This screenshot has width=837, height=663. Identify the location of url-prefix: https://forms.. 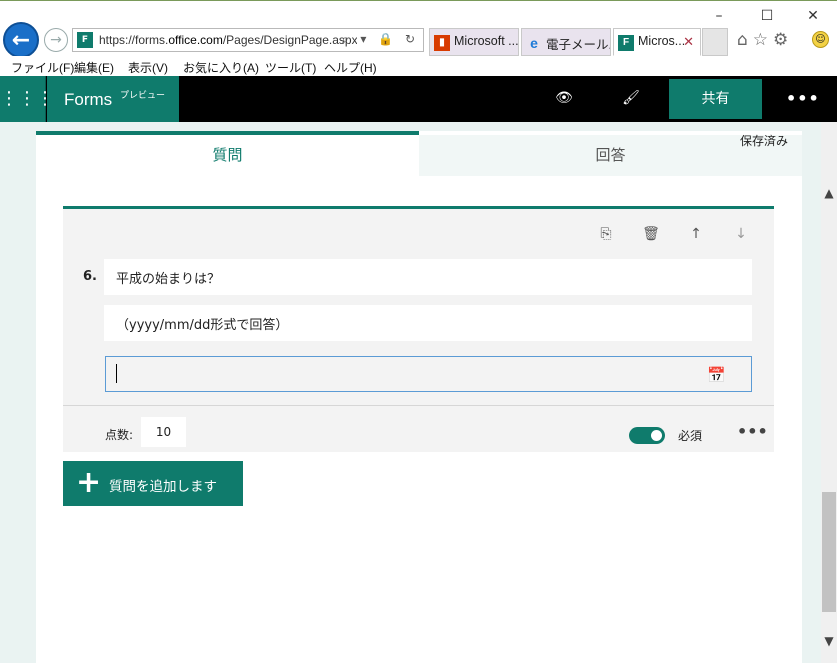
(134, 40).